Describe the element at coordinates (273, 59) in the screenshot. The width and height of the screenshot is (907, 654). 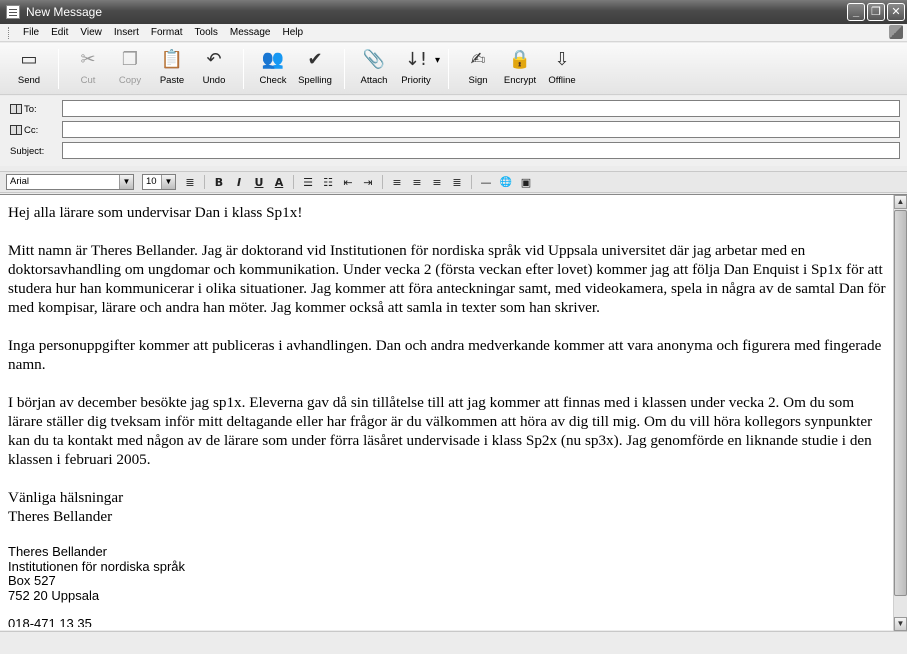
I see `check-names-icon: 👥` at that location.